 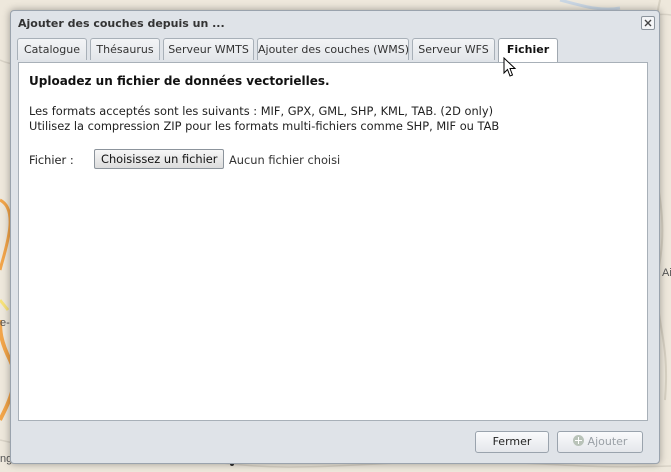 What do you see at coordinates (510, 67) in the screenshot?
I see `mouse-cursor-icon` at bounding box center [510, 67].